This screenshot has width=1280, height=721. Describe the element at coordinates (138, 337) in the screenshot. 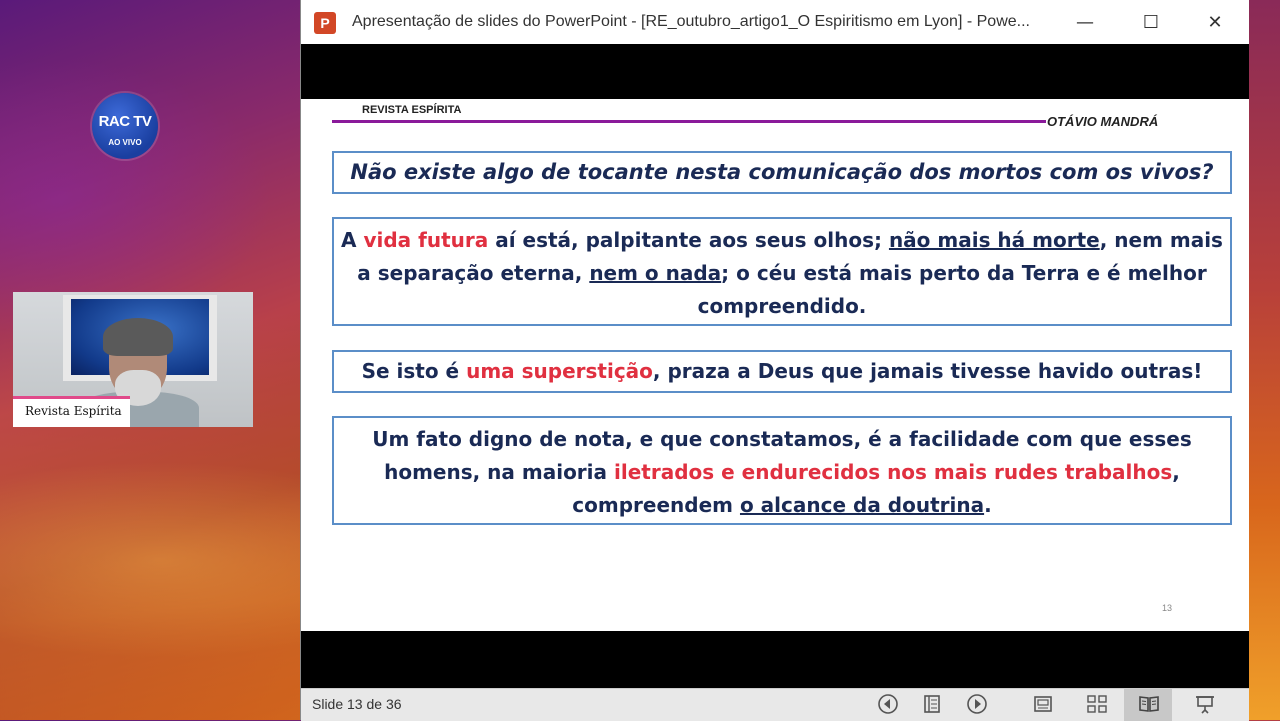

I see `presenter-hair` at that location.